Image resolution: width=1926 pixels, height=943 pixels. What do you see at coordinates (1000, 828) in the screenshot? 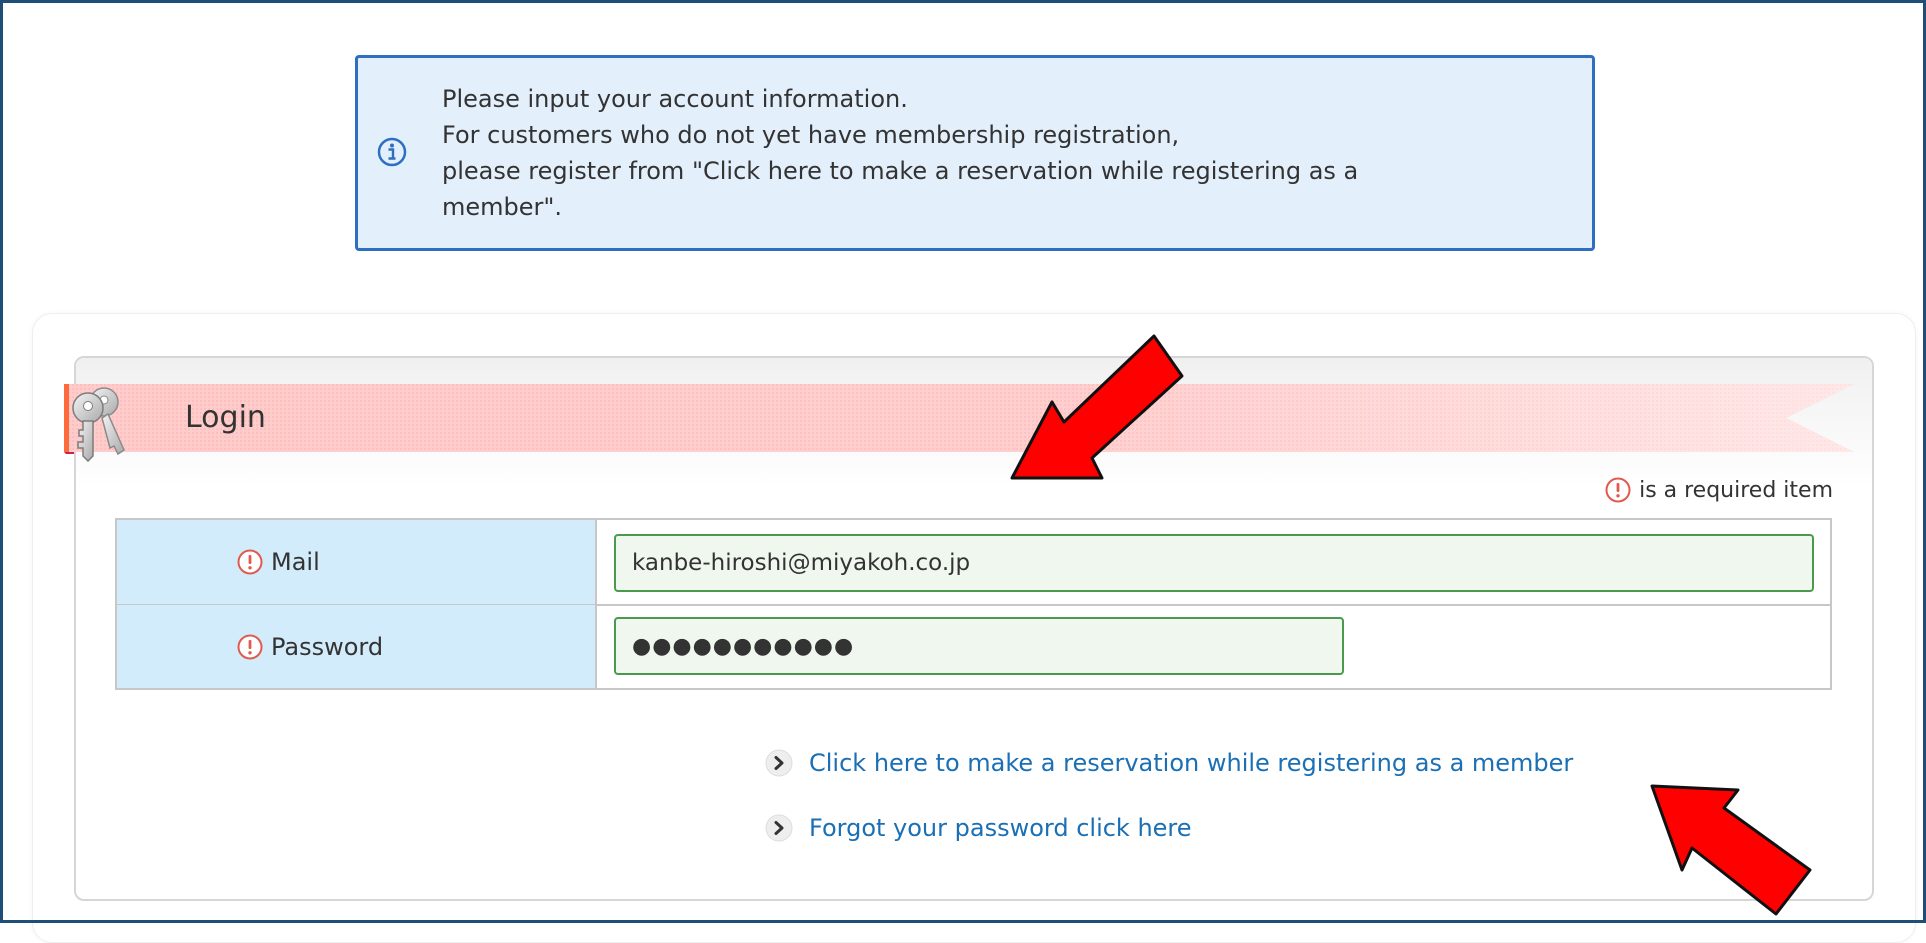
I see `forgot-password-link-text: Forgot your password click here` at bounding box center [1000, 828].